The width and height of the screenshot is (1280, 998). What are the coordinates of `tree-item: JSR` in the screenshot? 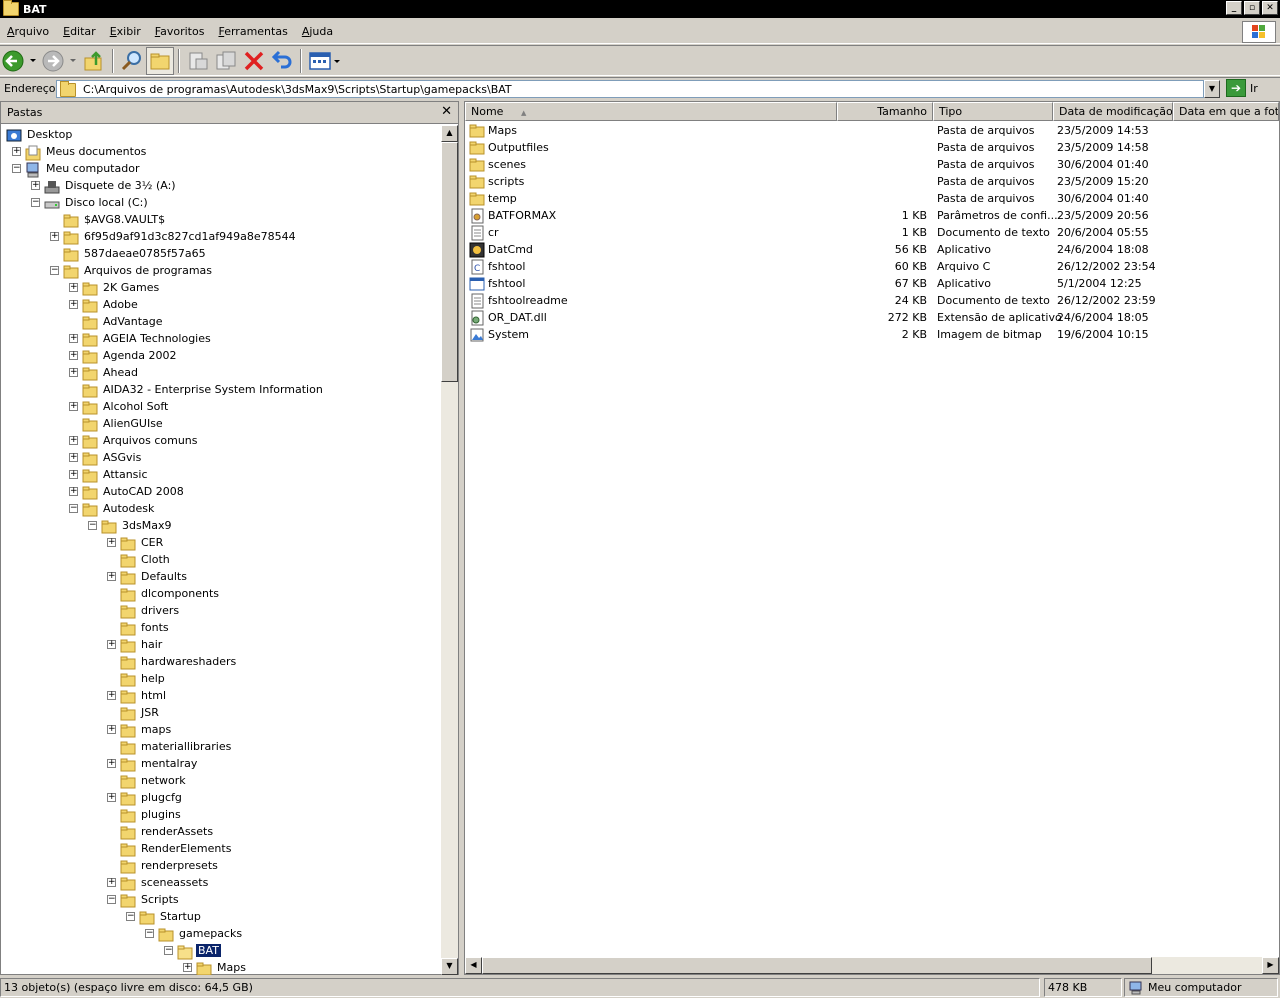 It's located at (140, 712).